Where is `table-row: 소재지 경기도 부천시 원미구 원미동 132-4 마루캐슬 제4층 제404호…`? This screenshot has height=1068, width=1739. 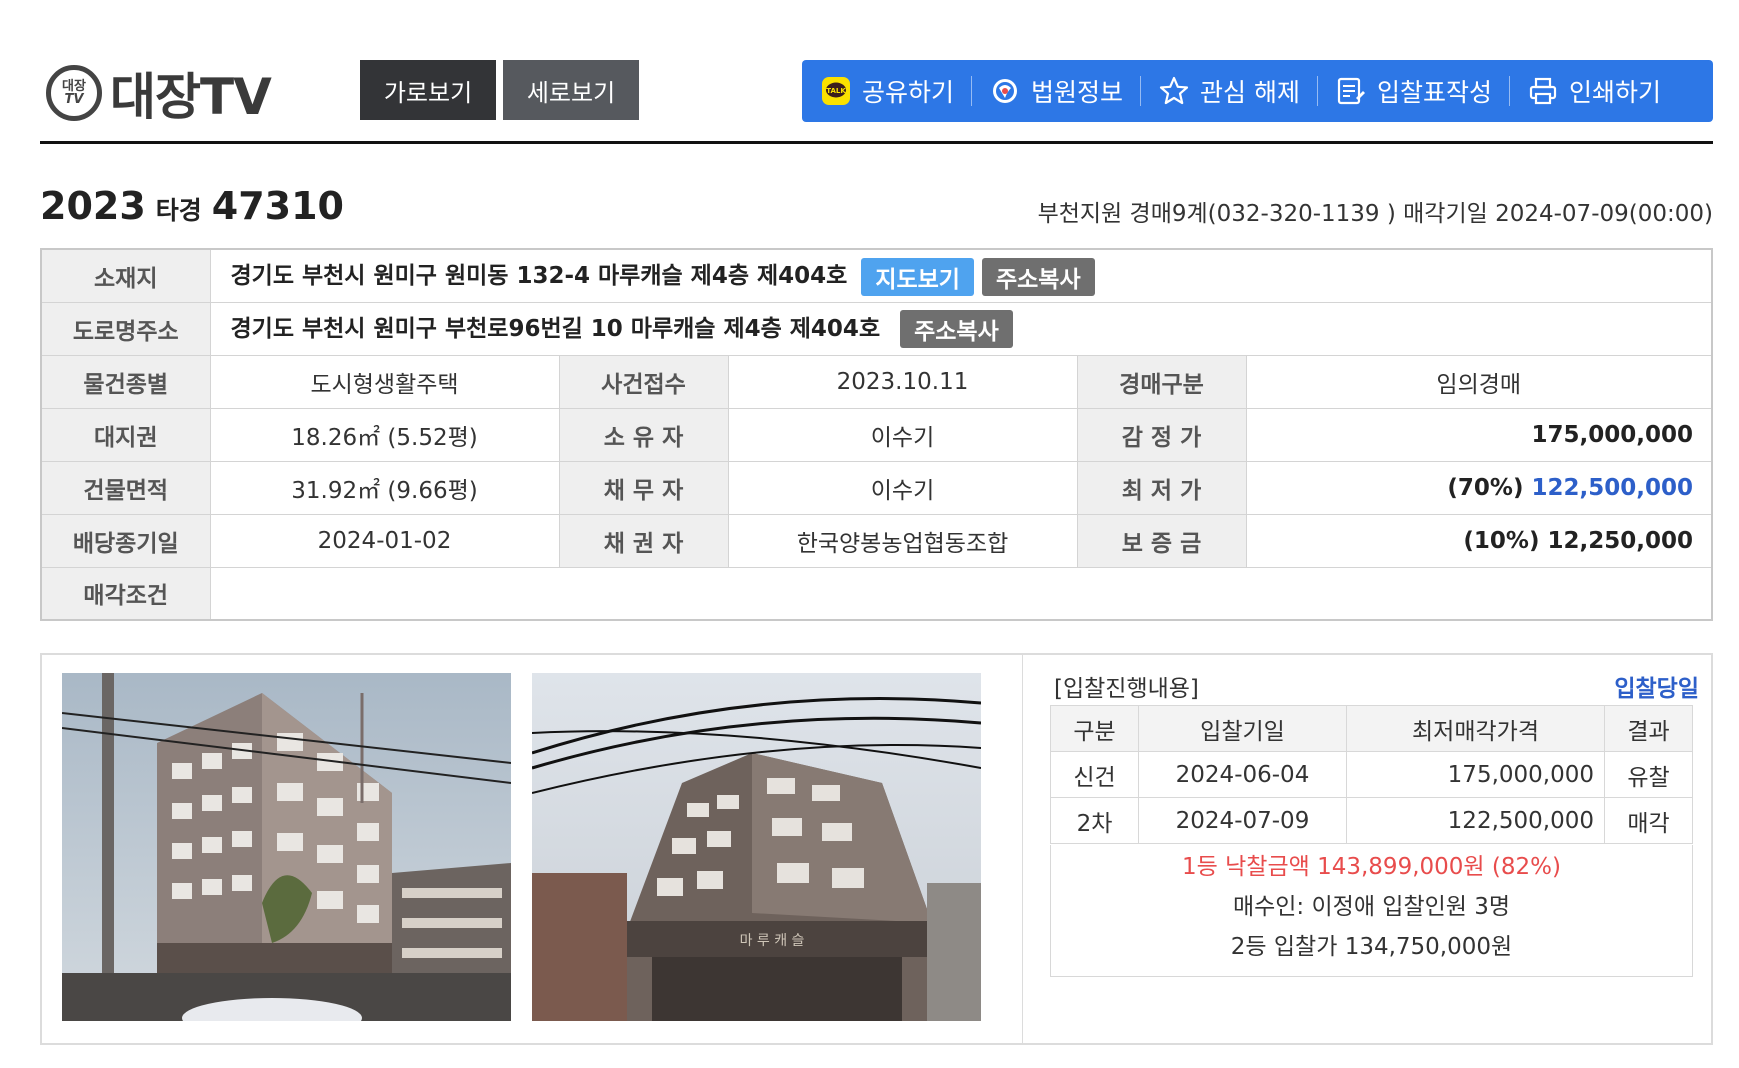 table-row: 소재지 경기도 부천시 원미구 원미동 132-4 마루캐슬 제4층 제404호… is located at coordinates (876, 275).